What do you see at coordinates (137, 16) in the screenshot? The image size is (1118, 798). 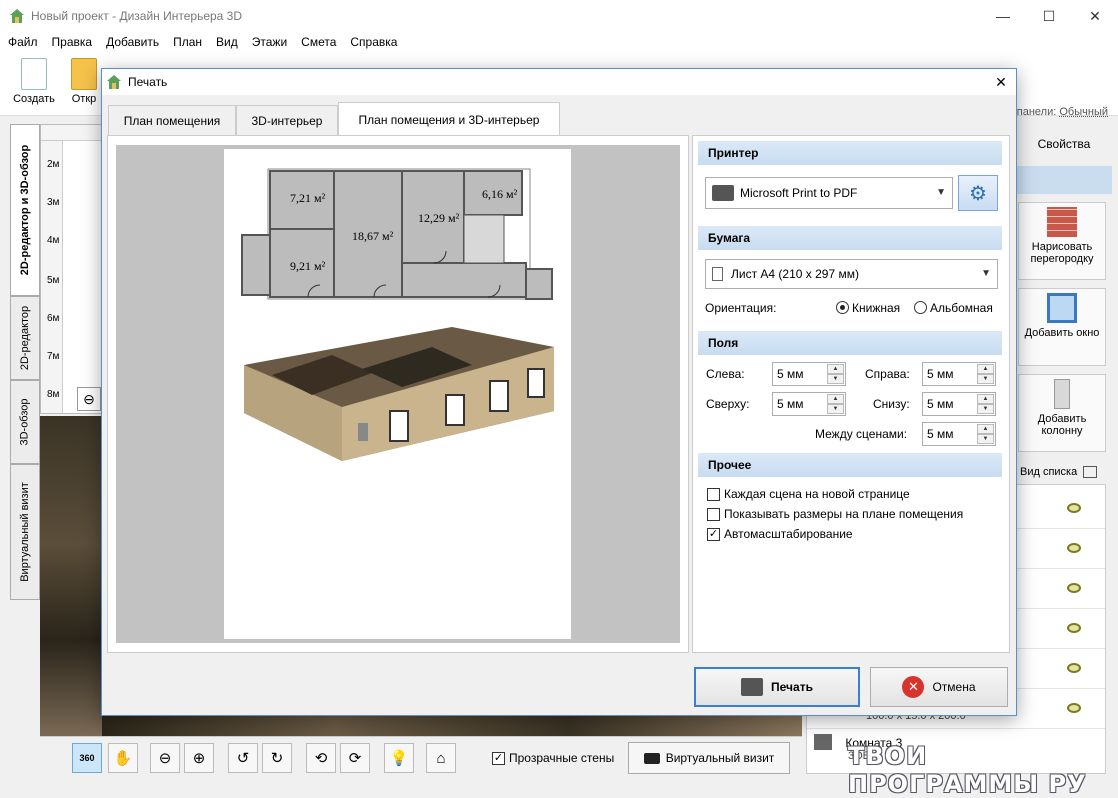 I see `window-title: Новый проект - Дизайн Интерьера 3D` at bounding box center [137, 16].